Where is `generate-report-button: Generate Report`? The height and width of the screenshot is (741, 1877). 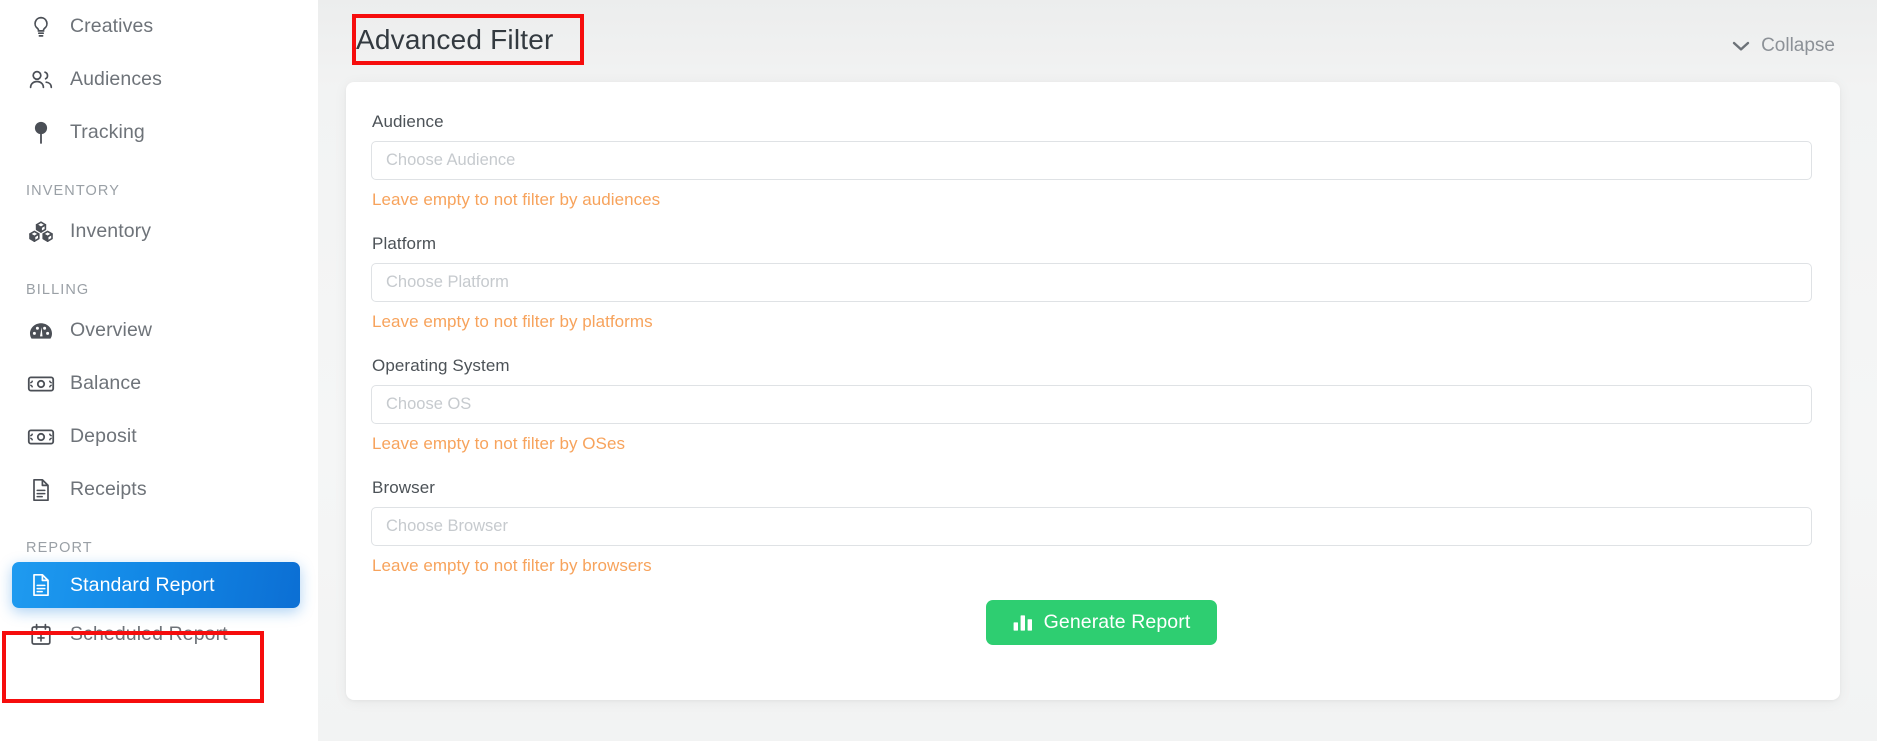
generate-report-button: Generate Report is located at coordinates (1101, 622).